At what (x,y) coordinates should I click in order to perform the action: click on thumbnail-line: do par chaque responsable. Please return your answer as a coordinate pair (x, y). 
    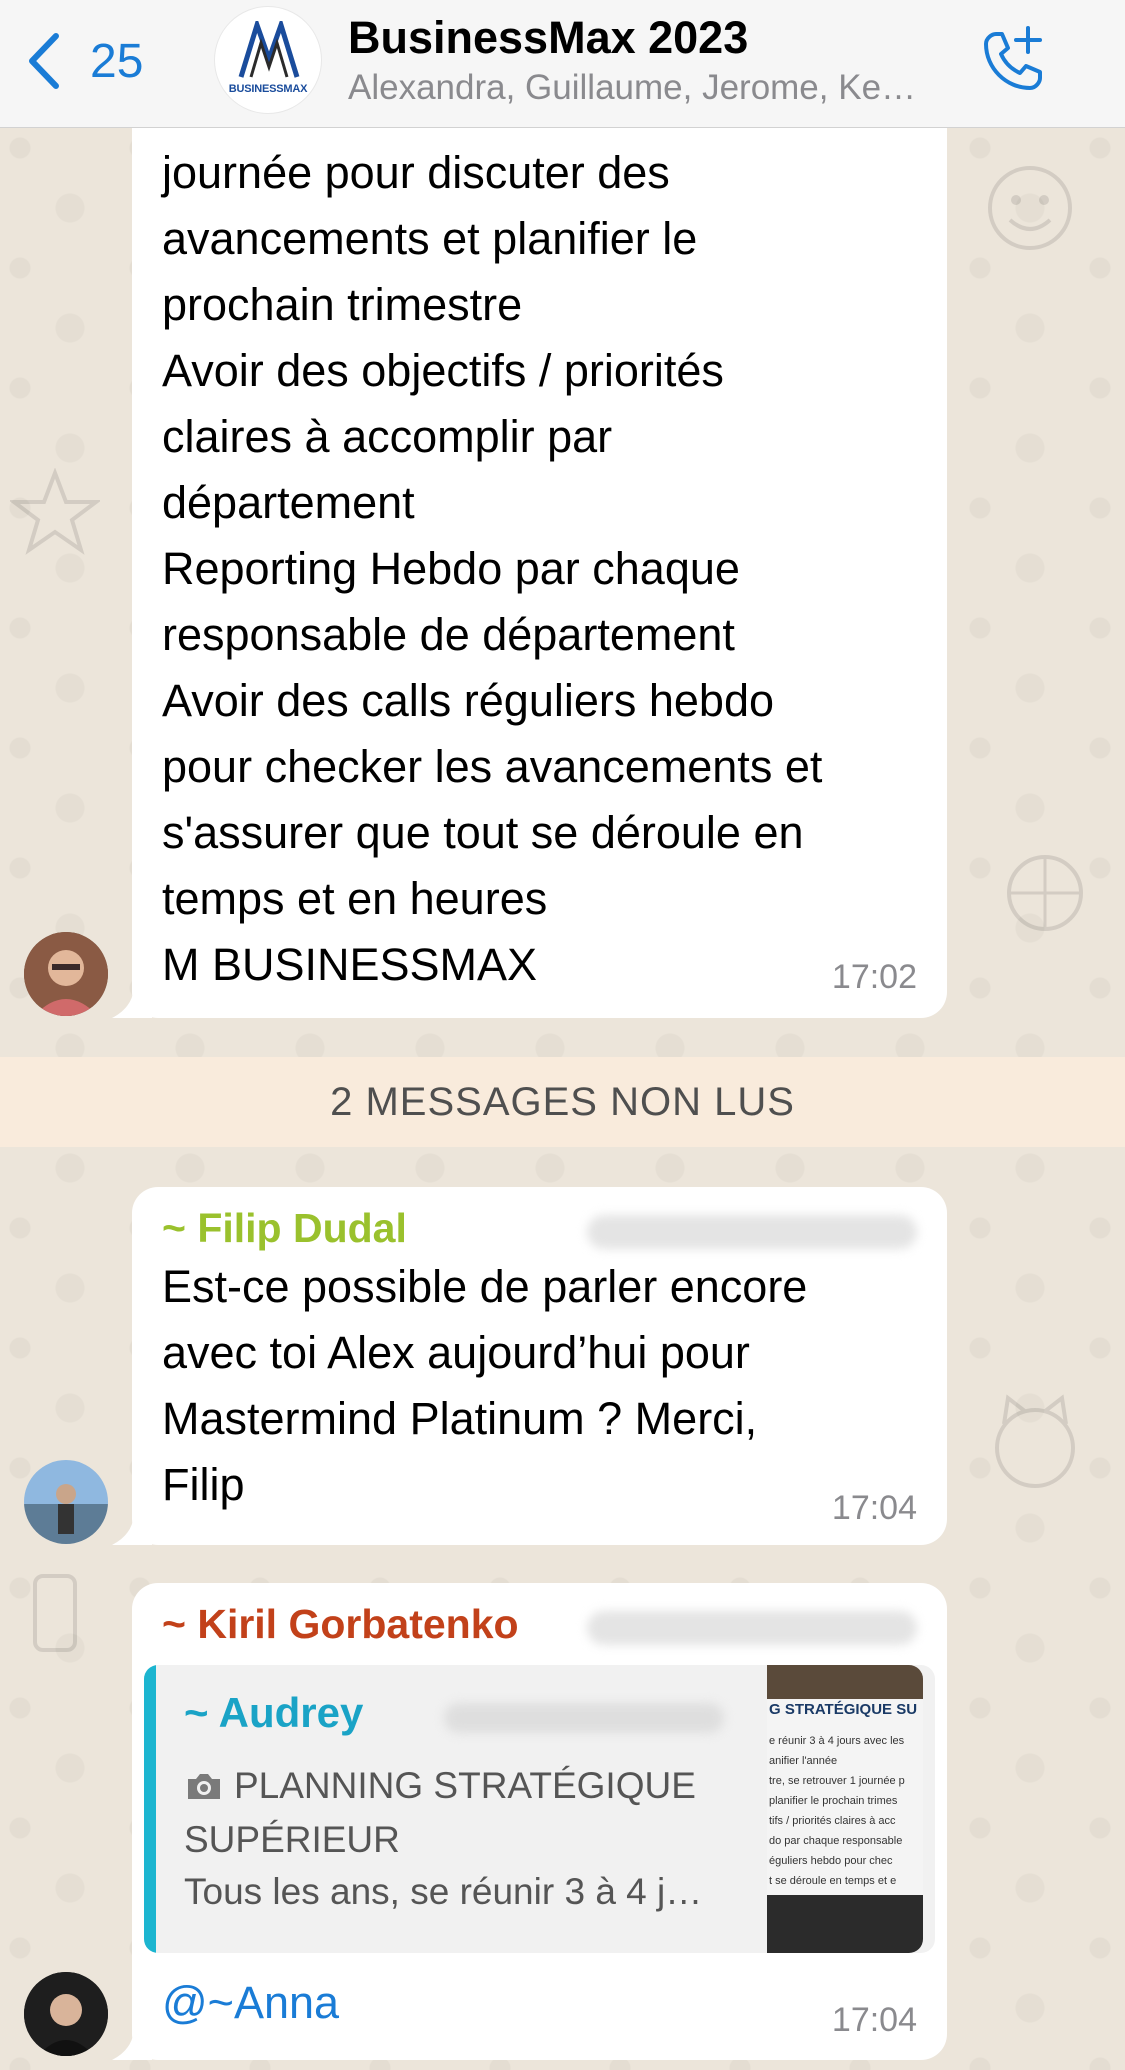
    Looking at the image, I should click on (836, 1841).